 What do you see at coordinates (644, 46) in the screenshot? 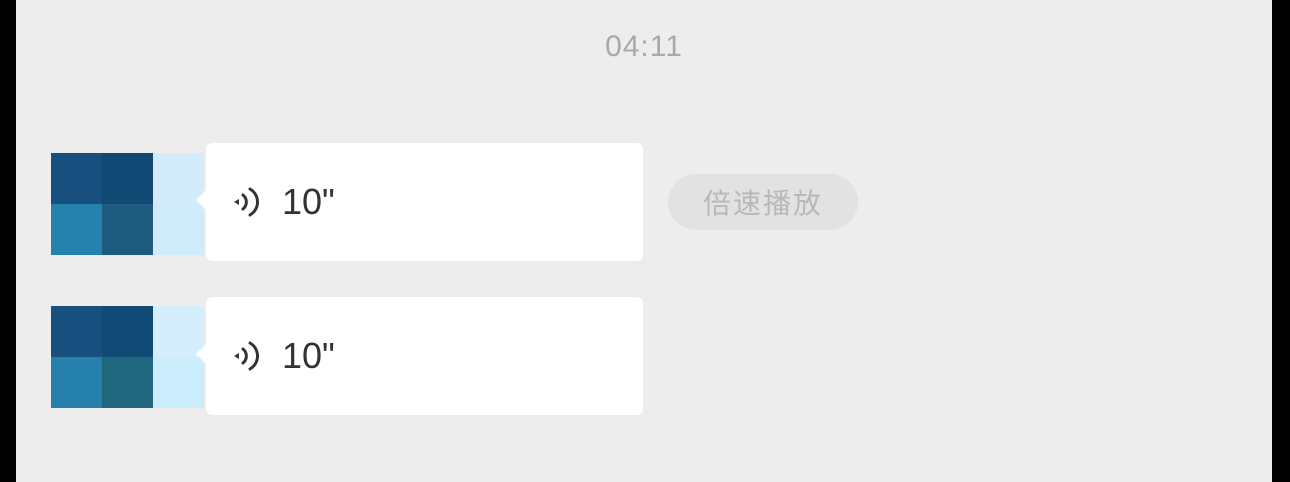
I see `message-timestamp: 04:11` at bounding box center [644, 46].